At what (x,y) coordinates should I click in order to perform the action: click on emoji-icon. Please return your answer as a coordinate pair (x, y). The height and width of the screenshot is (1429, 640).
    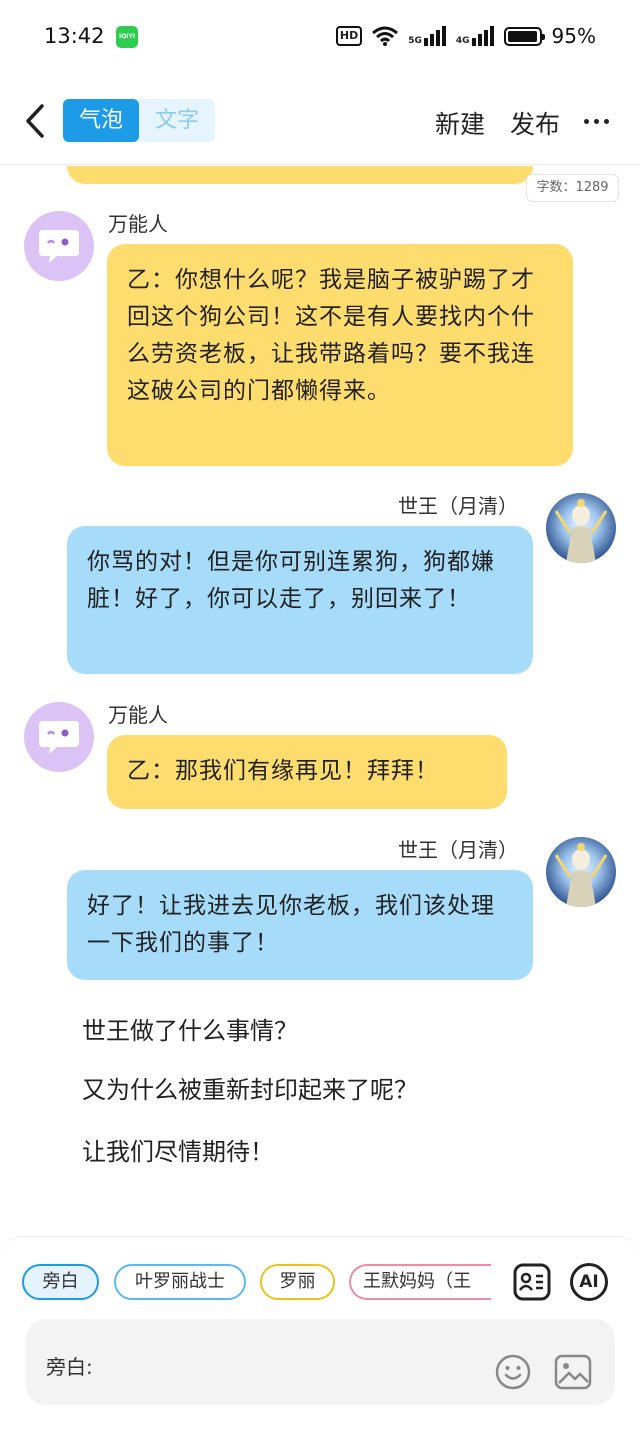
    Looking at the image, I should click on (513, 1372).